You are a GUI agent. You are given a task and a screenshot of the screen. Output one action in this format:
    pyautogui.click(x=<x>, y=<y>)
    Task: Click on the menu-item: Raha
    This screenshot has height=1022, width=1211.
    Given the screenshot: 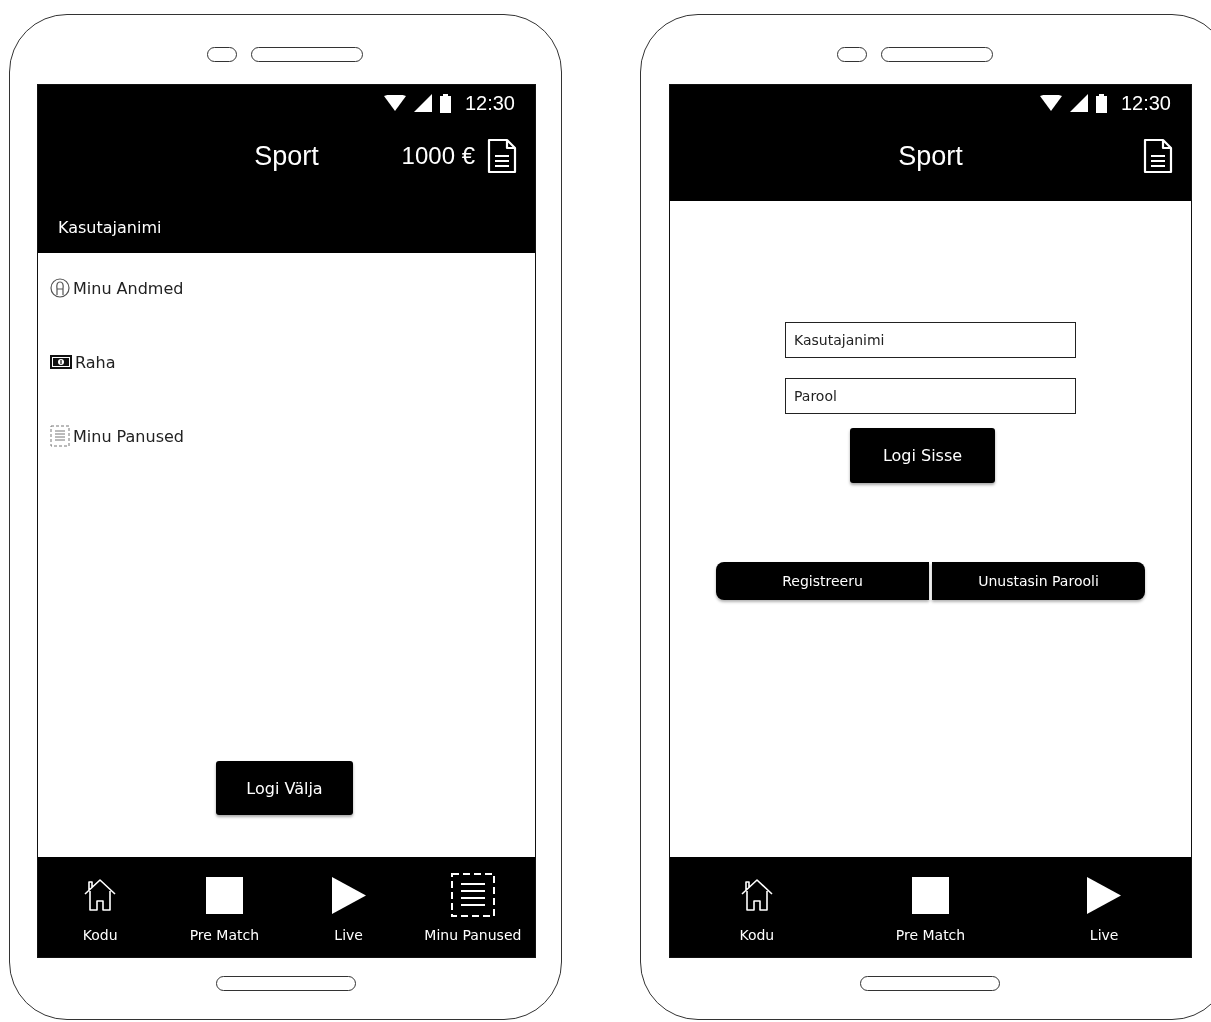 What is the action you would take?
    pyautogui.click(x=95, y=362)
    